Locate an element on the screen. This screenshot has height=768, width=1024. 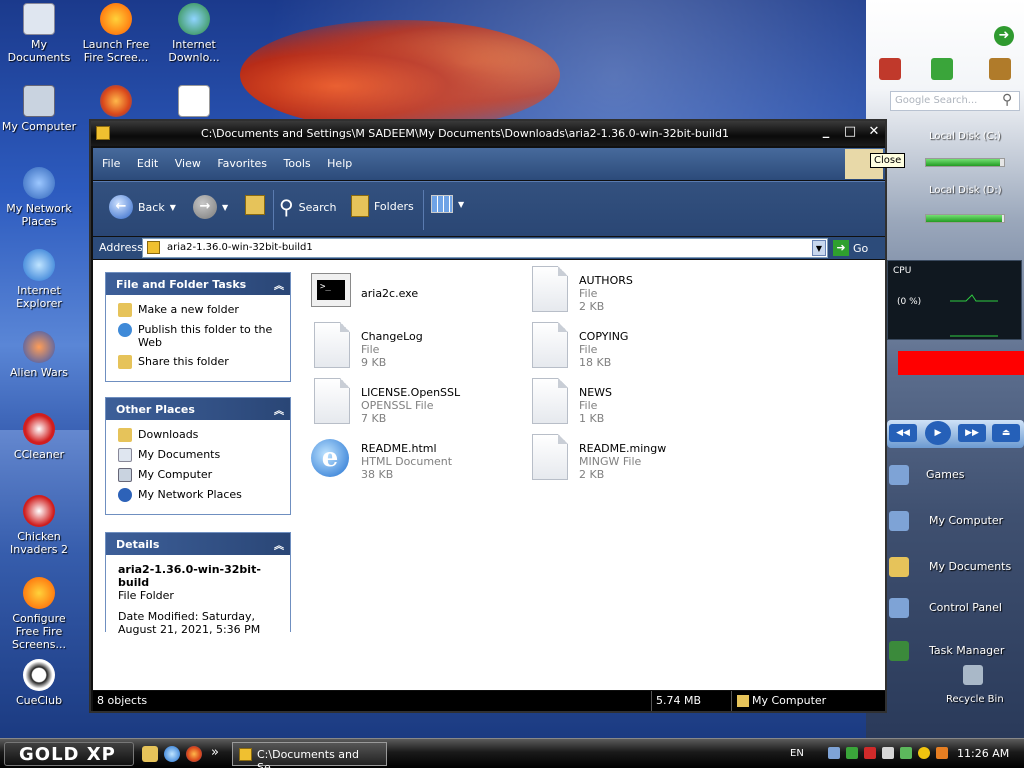
sidebar-link-task-manager: Task Manager is located at coordinates (966, 650).